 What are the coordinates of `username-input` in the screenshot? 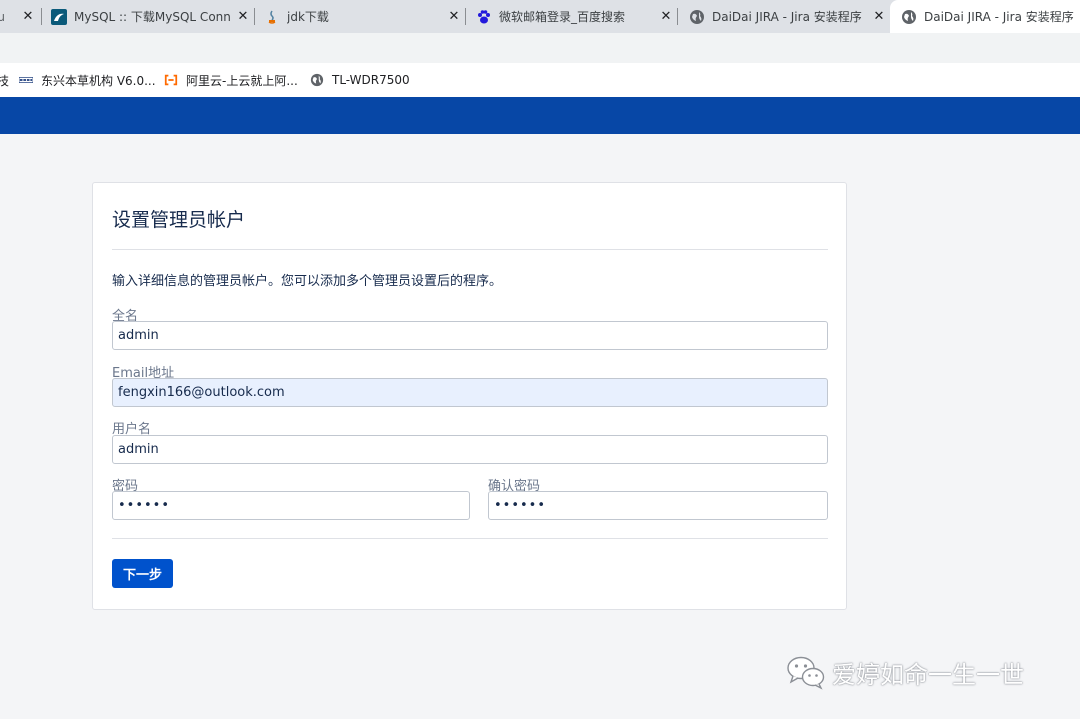 It's located at (470, 449).